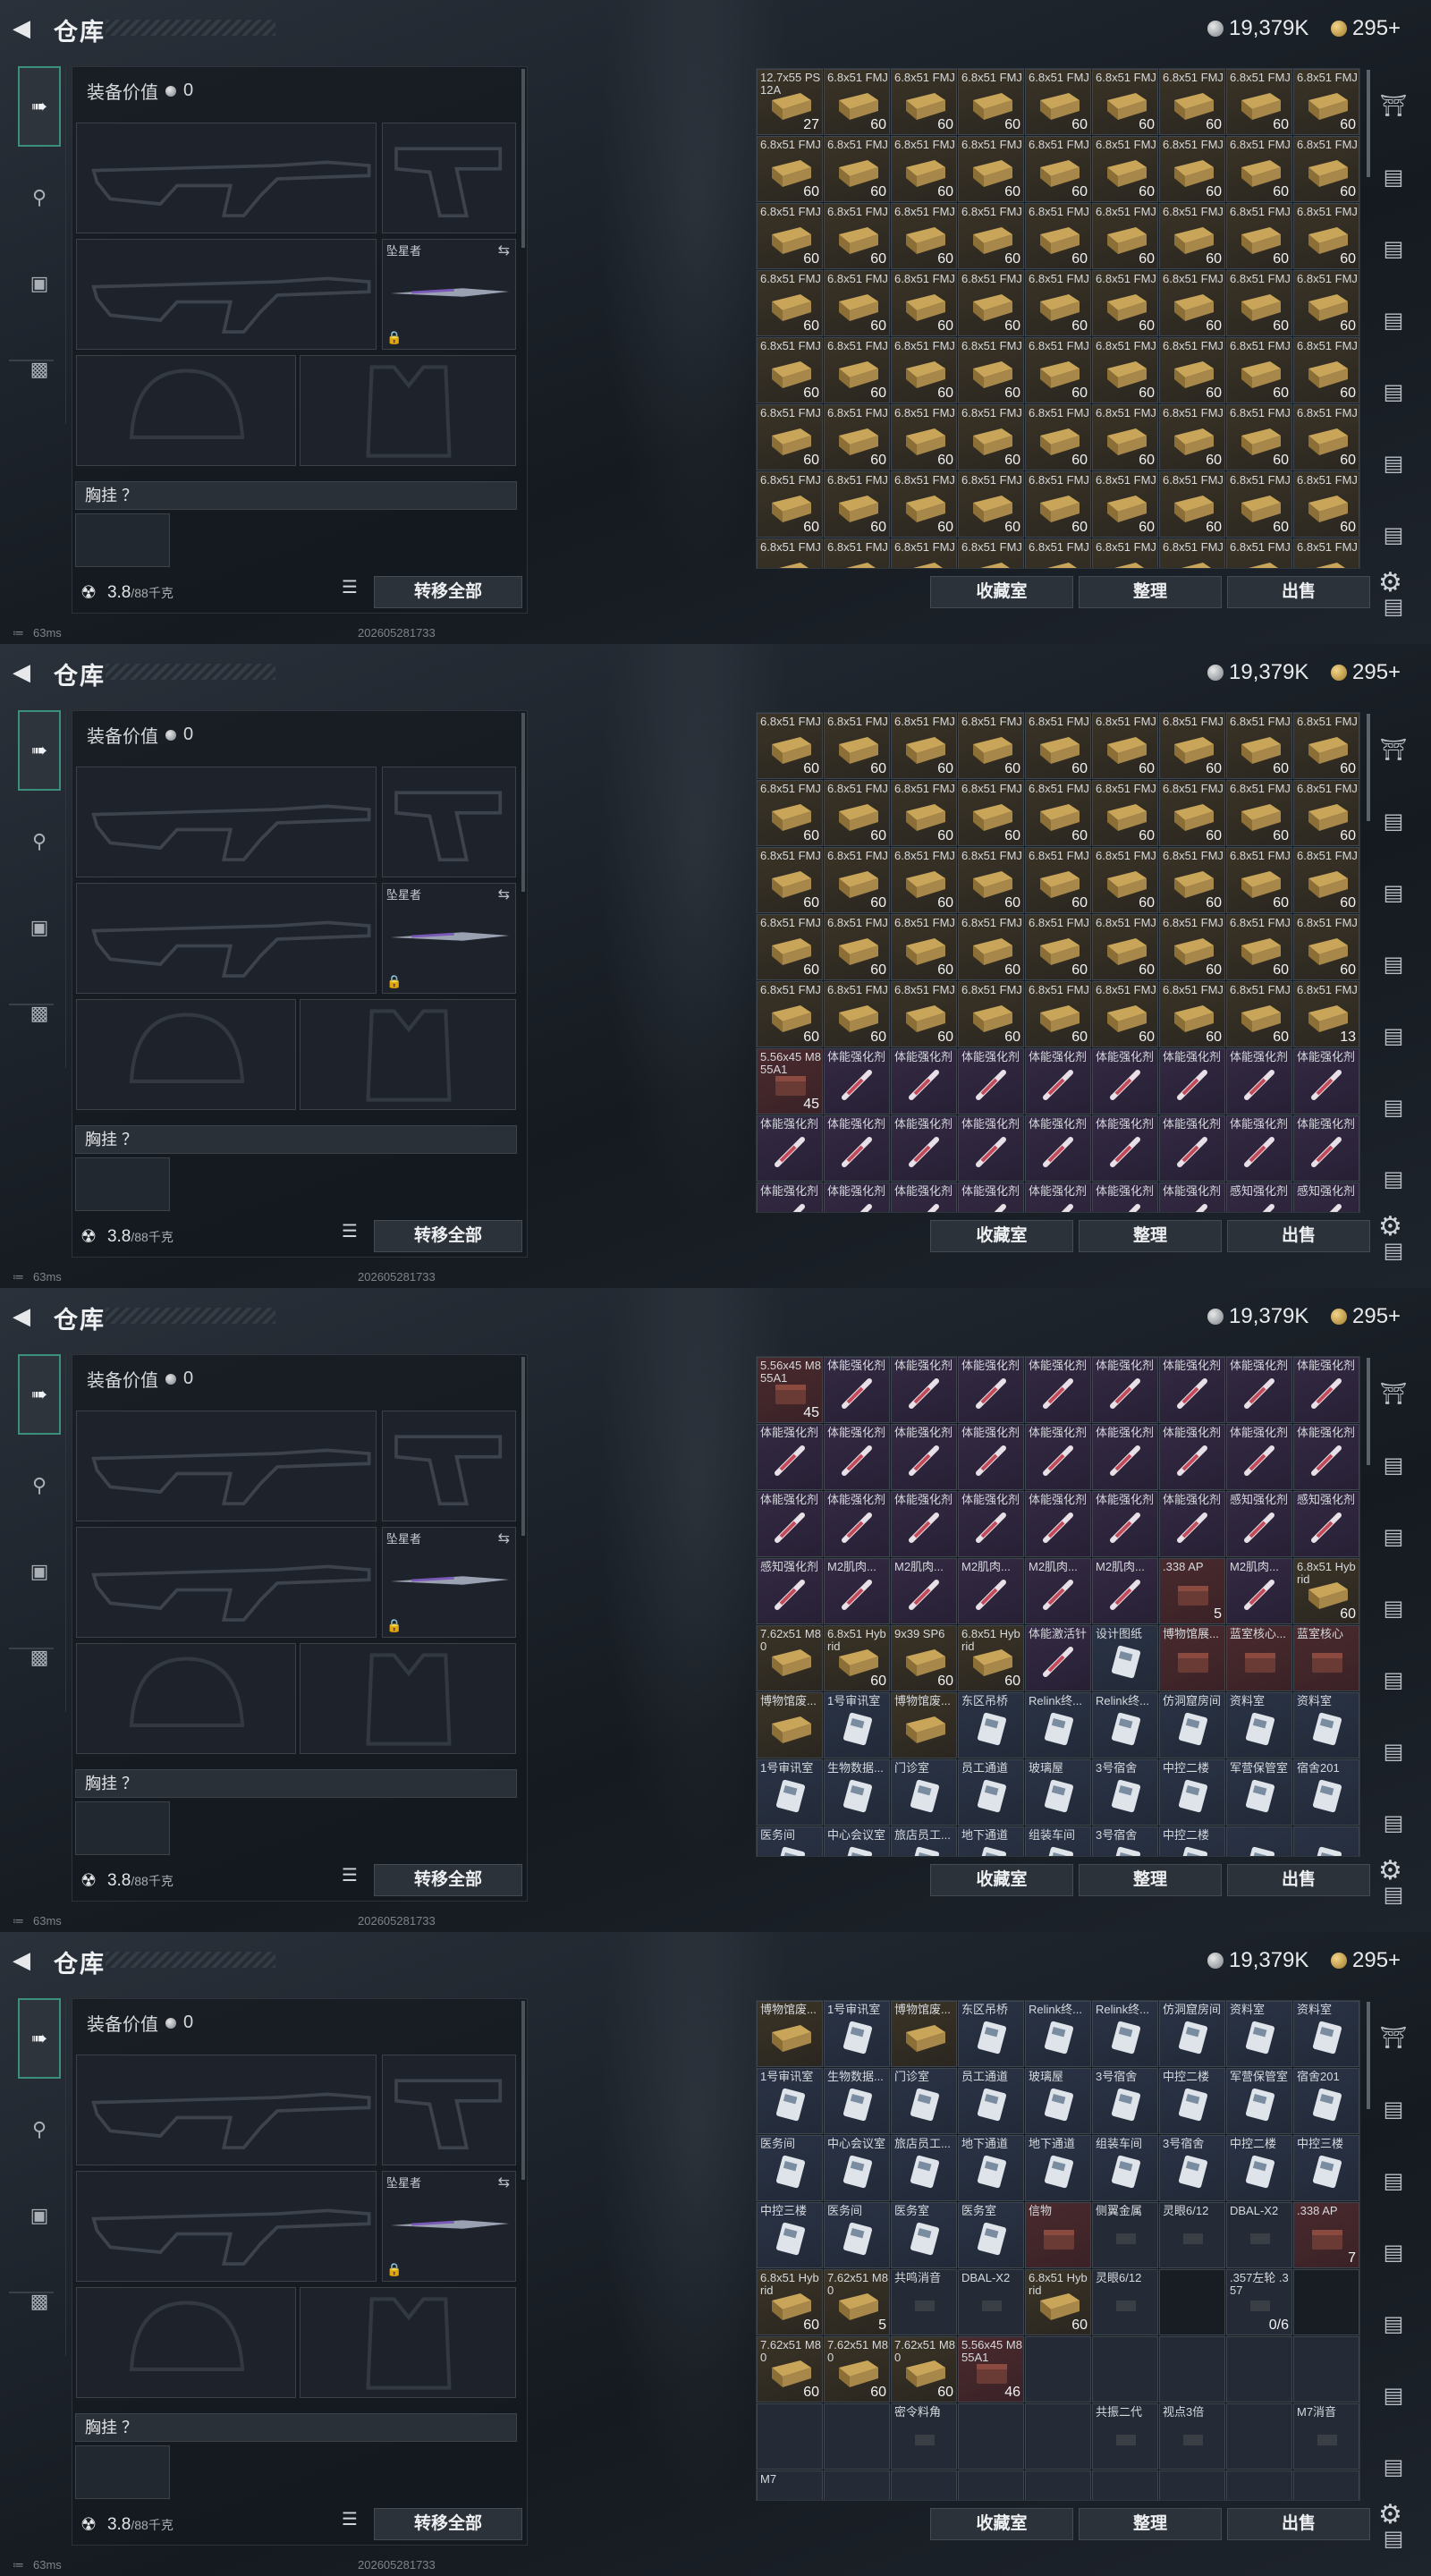  I want to click on inventory-item: 中心会议室, so click(857, 2168).